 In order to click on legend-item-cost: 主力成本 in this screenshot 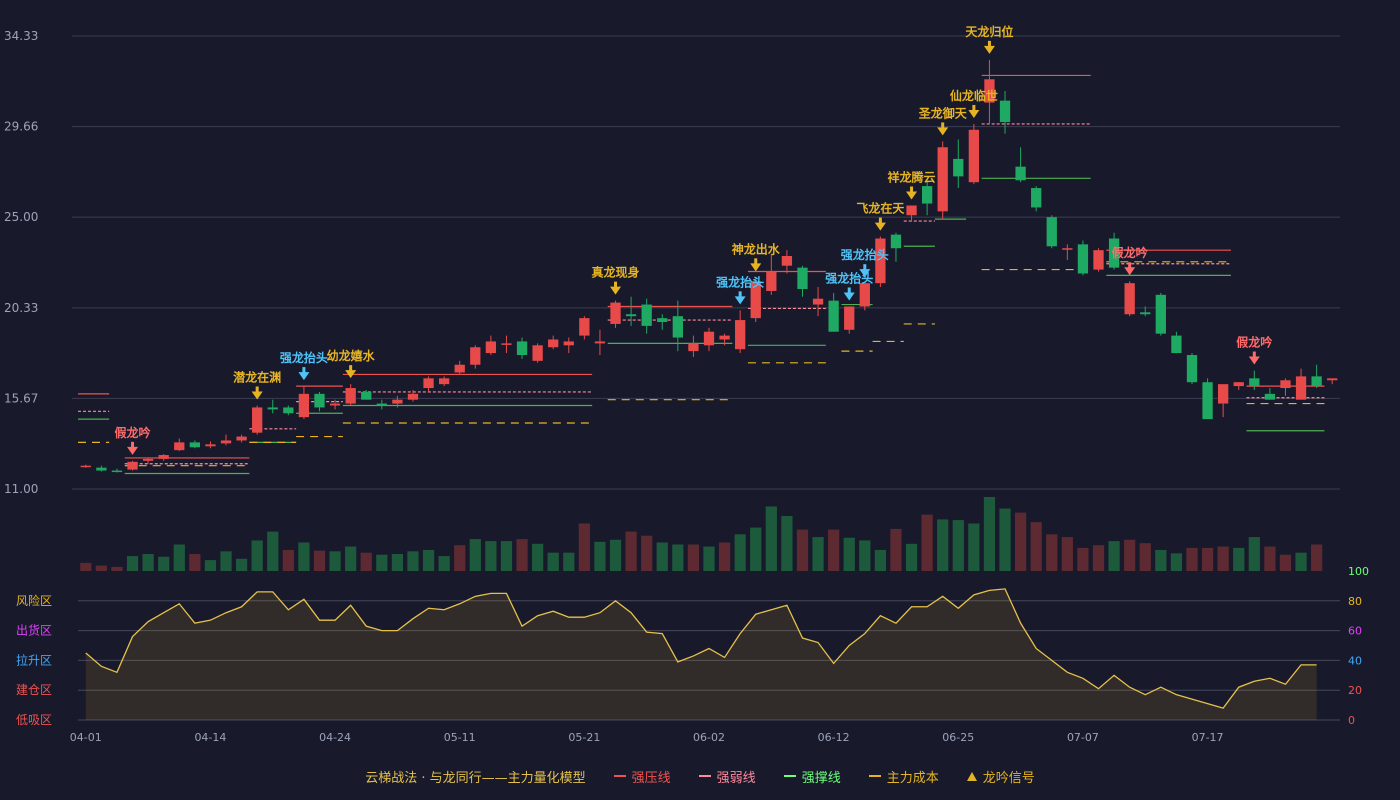, I will do `click(903, 776)`.